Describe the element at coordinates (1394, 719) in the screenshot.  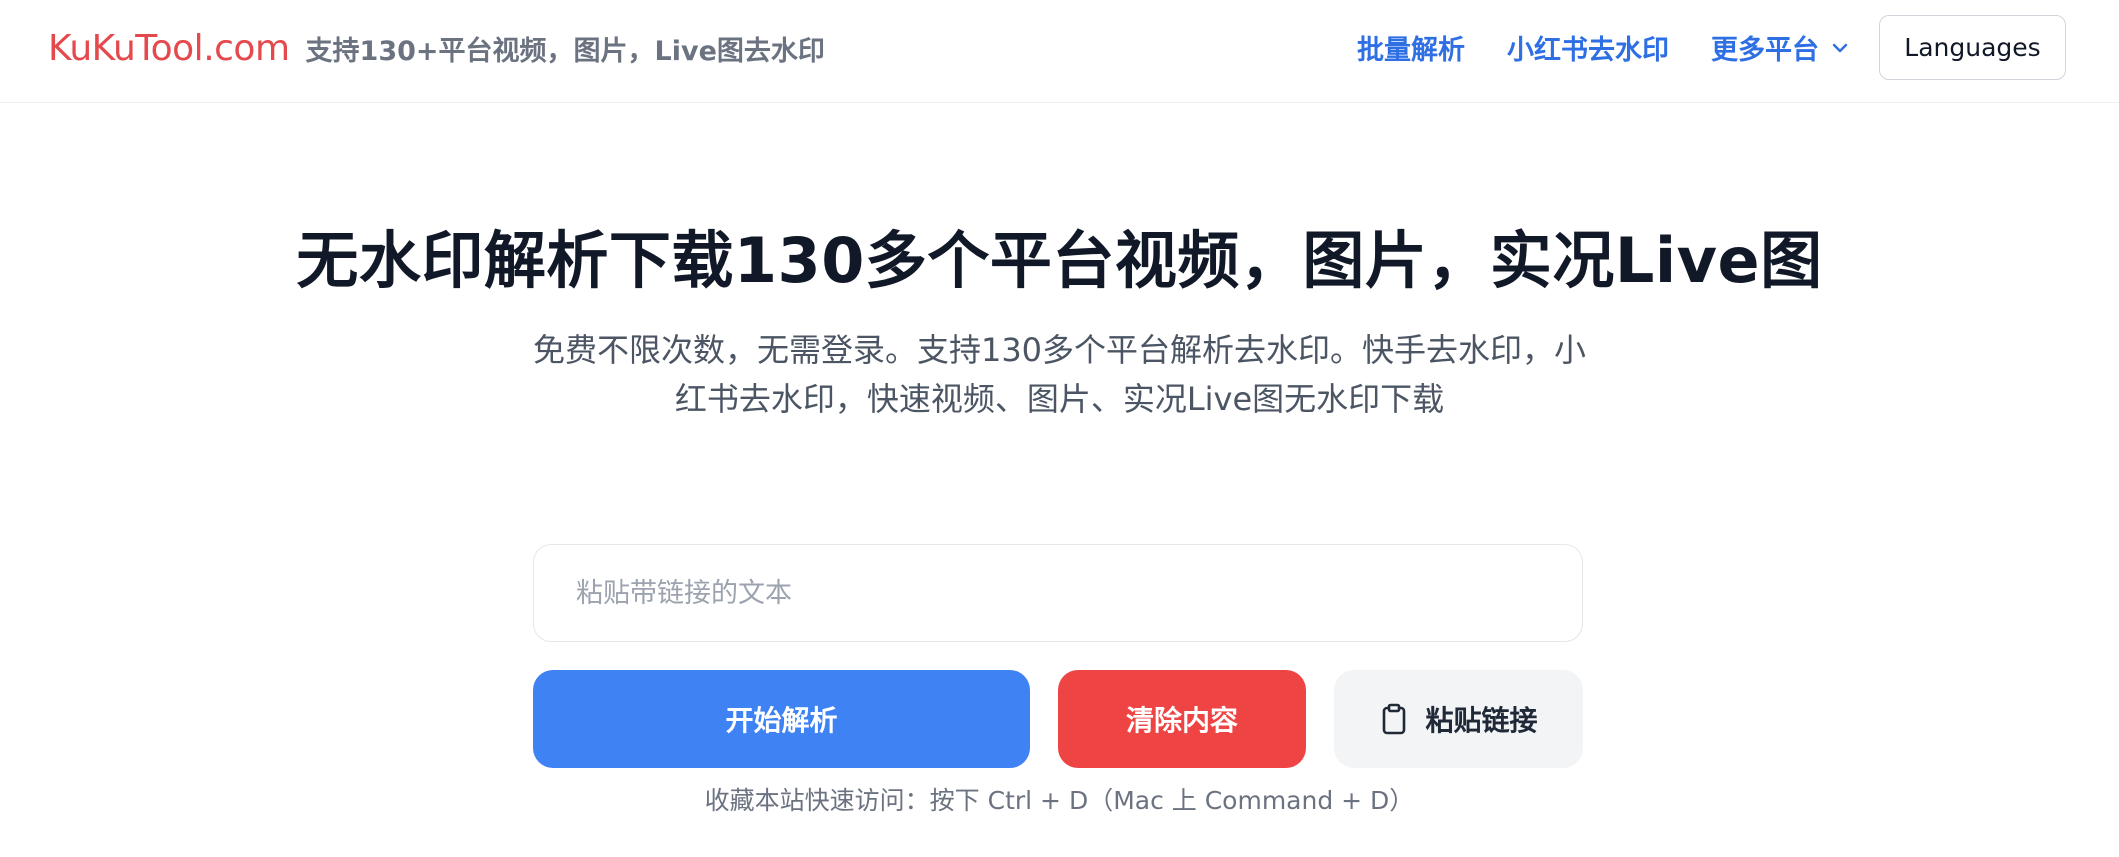
I see `clipboard-icon` at that location.